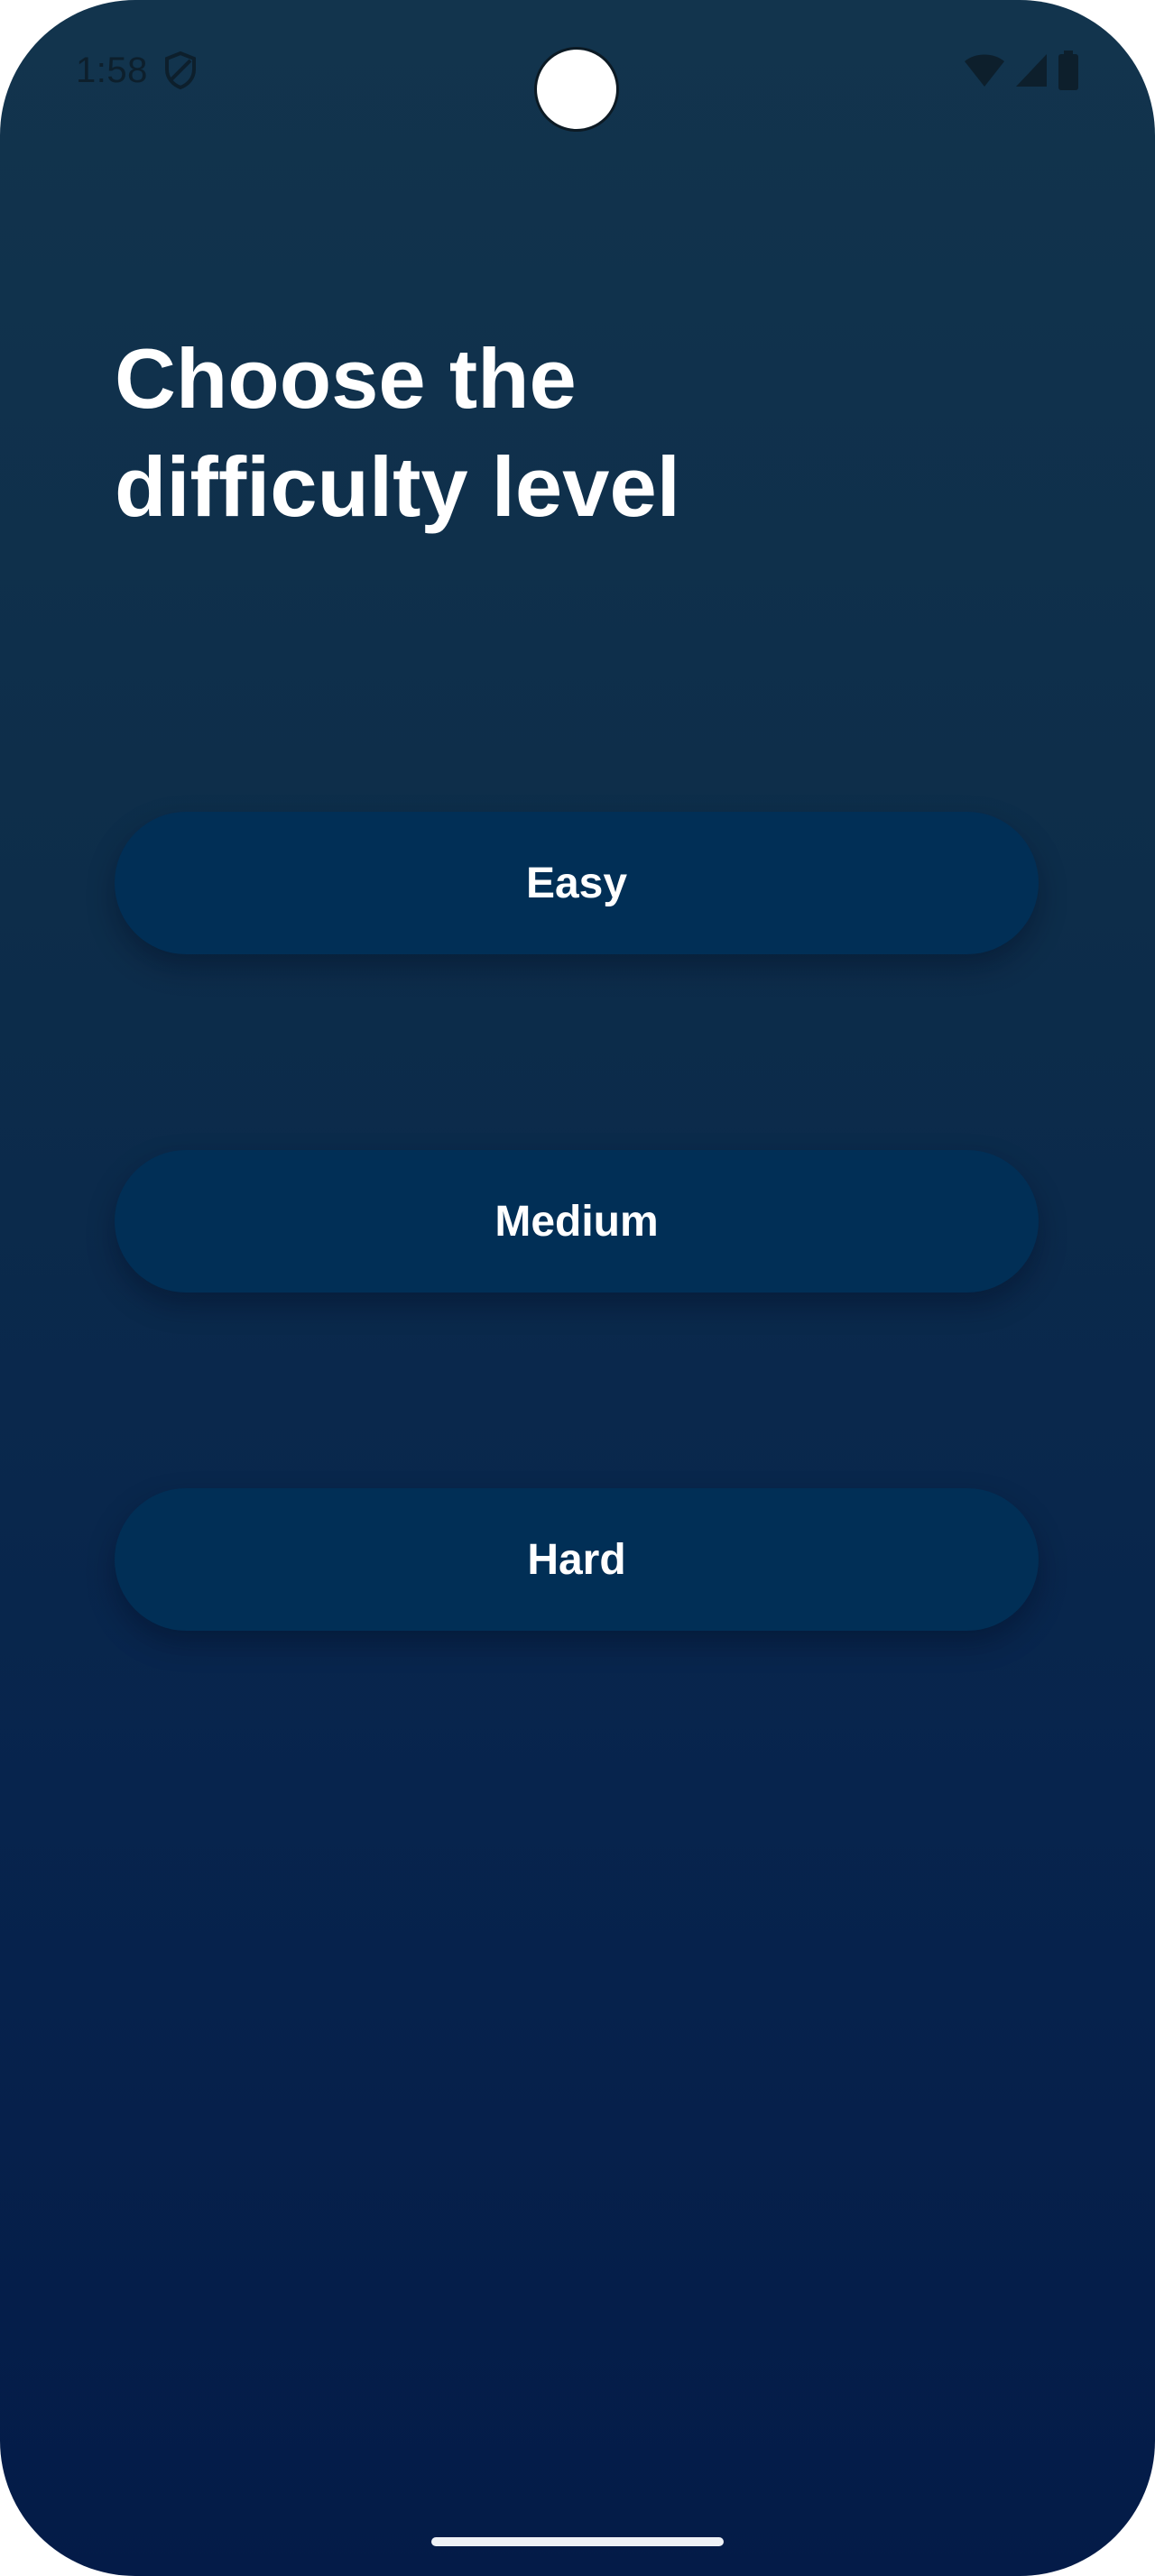 This screenshot has width=1155, height=2576. I want to click on page-title: Choose the difficulty level, so click(397, 433).